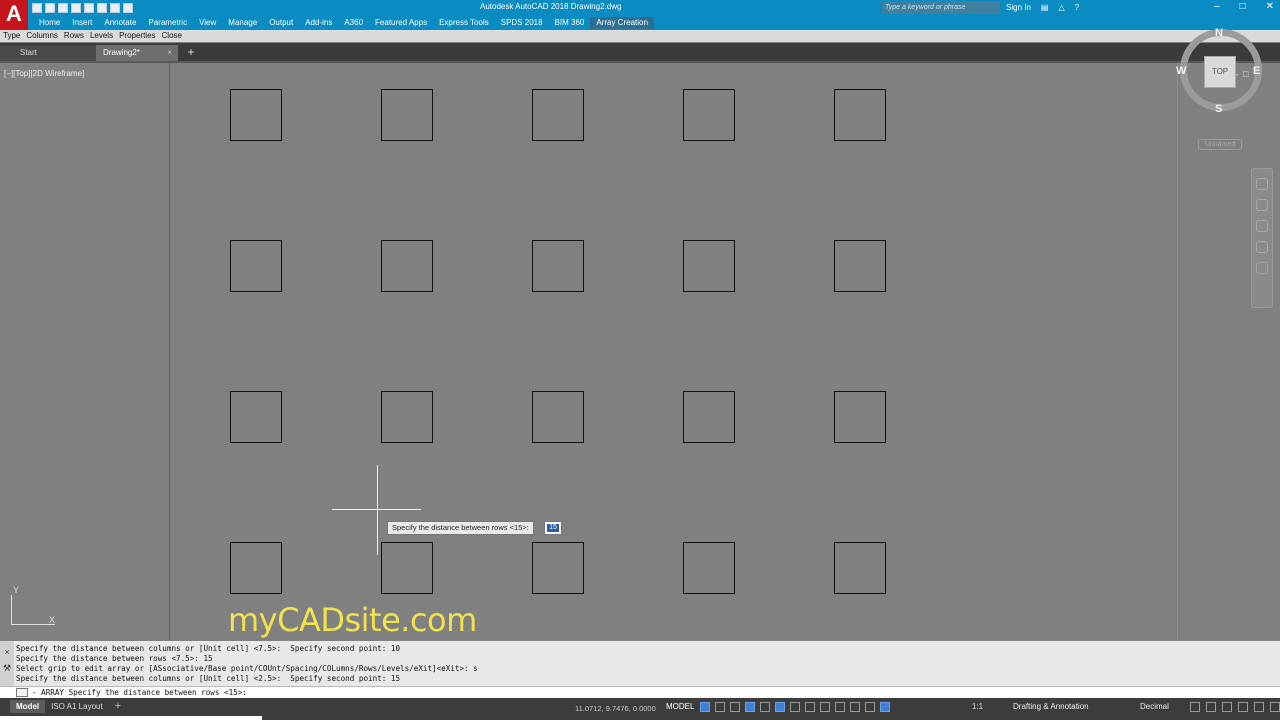  What do you see at coordinates (50, 8) in the screenshot?
I see `open-icon` at bounding box center [50, 8].